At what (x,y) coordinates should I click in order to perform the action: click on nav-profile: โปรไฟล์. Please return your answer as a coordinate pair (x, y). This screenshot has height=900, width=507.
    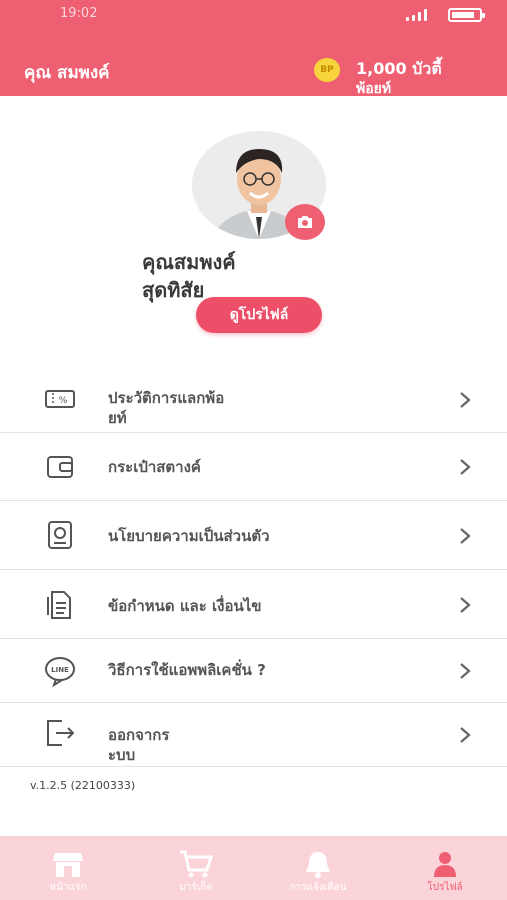
    Looking at the image, I should click on (445, 868).